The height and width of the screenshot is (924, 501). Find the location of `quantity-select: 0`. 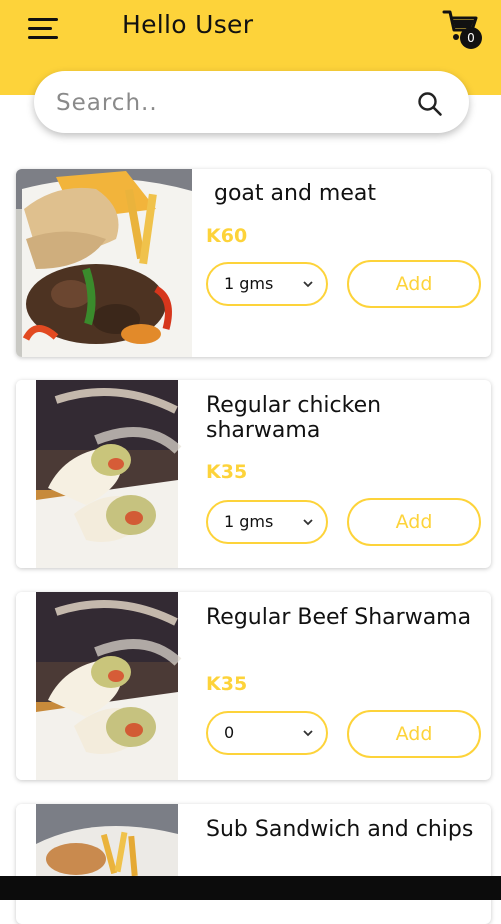

quantity-select: 0 is located at coordinates (267, 733).